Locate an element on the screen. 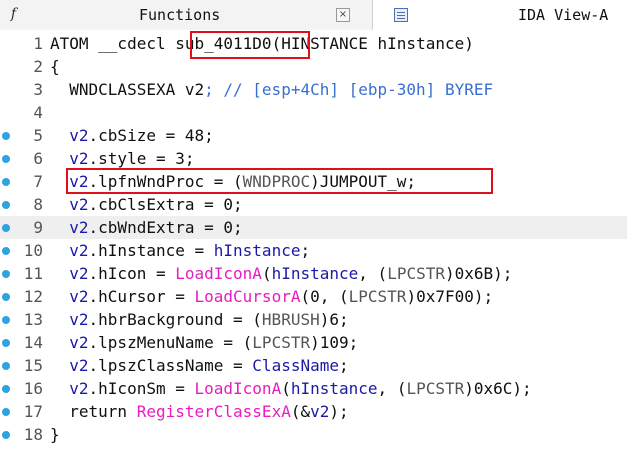 This screenshot has height=458, width=627. code-token: LoadIconA is located at coordinates (238, 388).